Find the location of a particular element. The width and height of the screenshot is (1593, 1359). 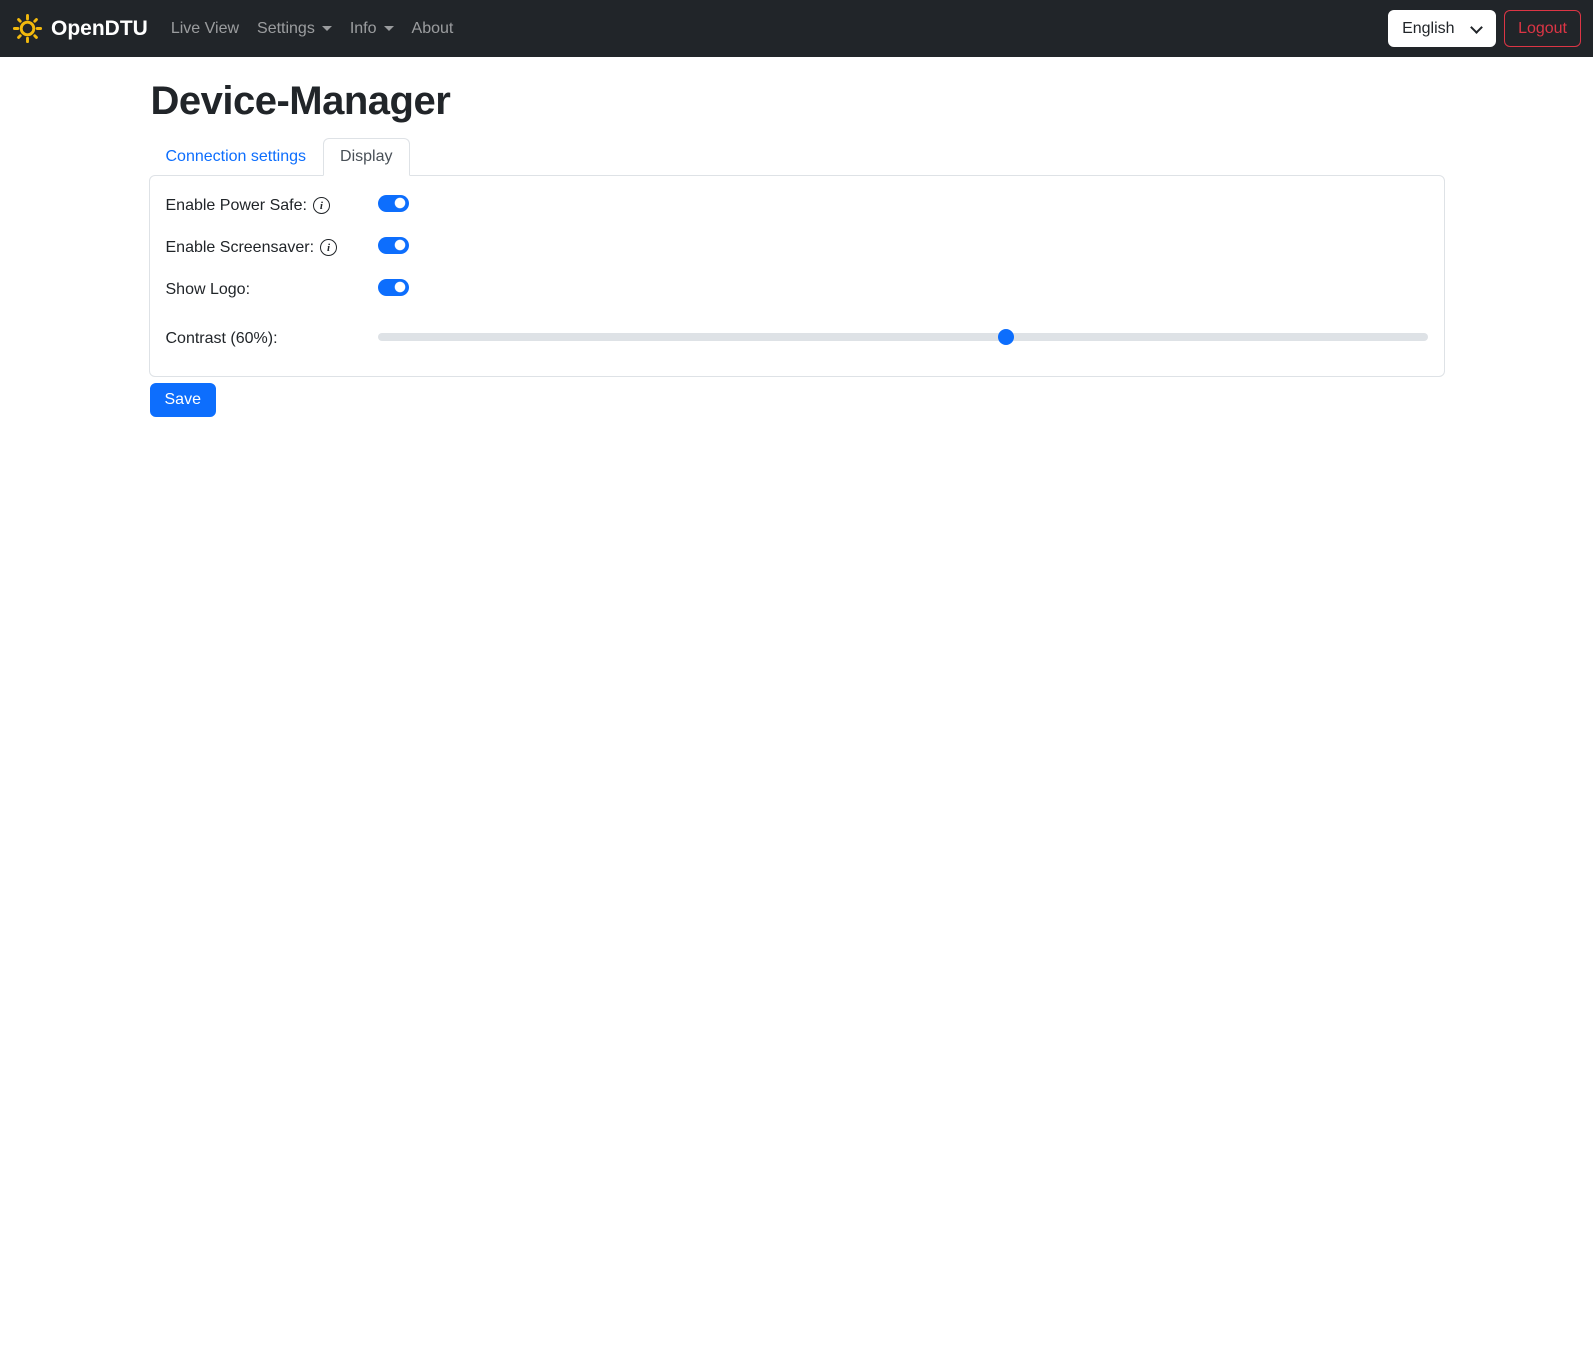

brand-label: OpenDTU is located at coordinates (99, 28).